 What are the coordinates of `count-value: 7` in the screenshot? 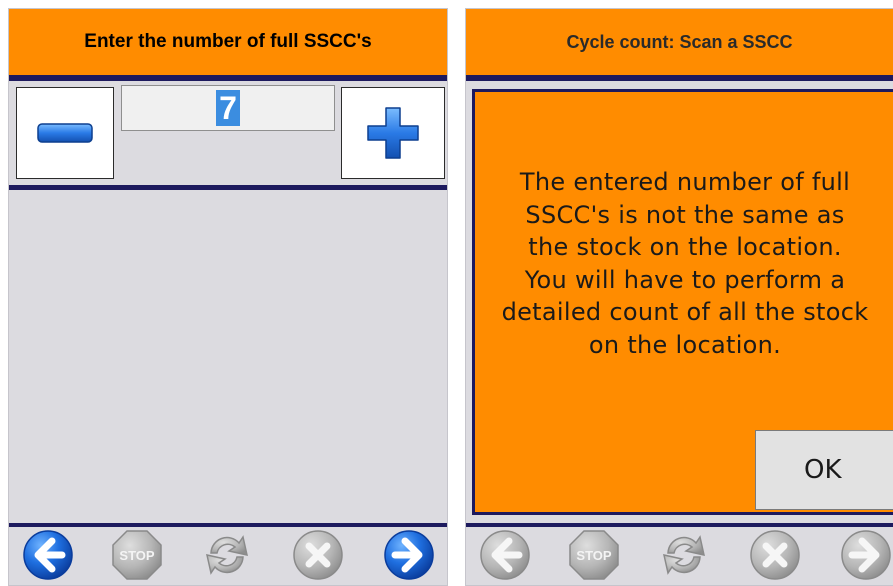 It's located at (228, 108).